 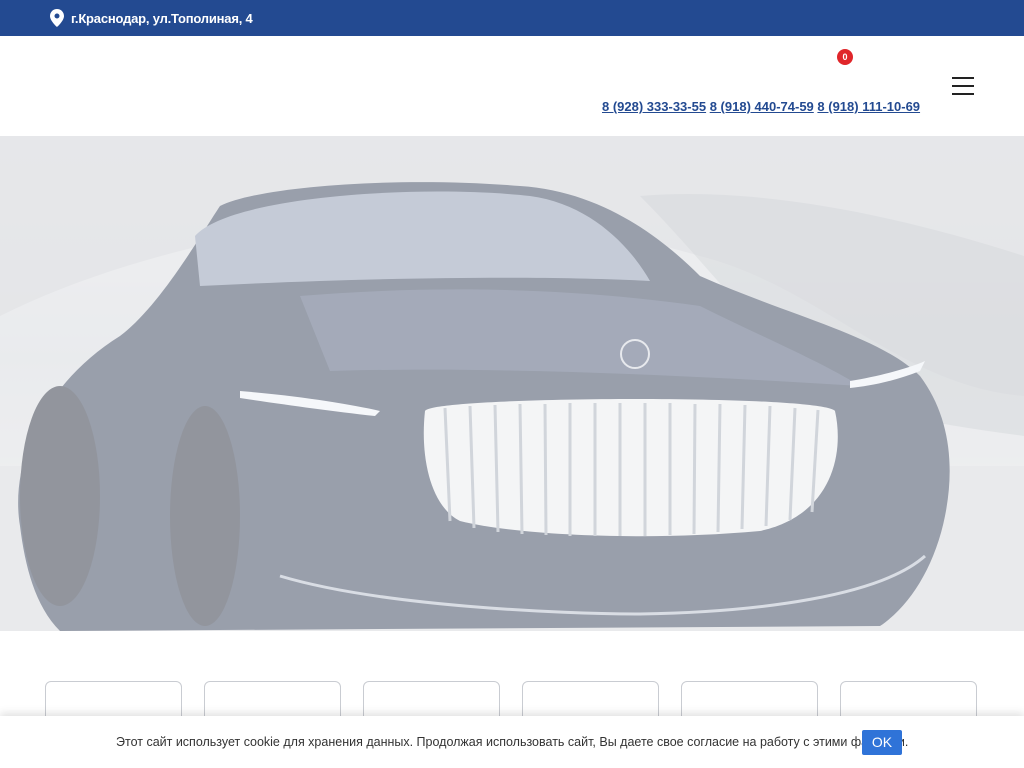 What do you see at coordinates (882, 742) in the screenshot?
I see `cookie-accept-button: OK` at bounding box center [882, 742].